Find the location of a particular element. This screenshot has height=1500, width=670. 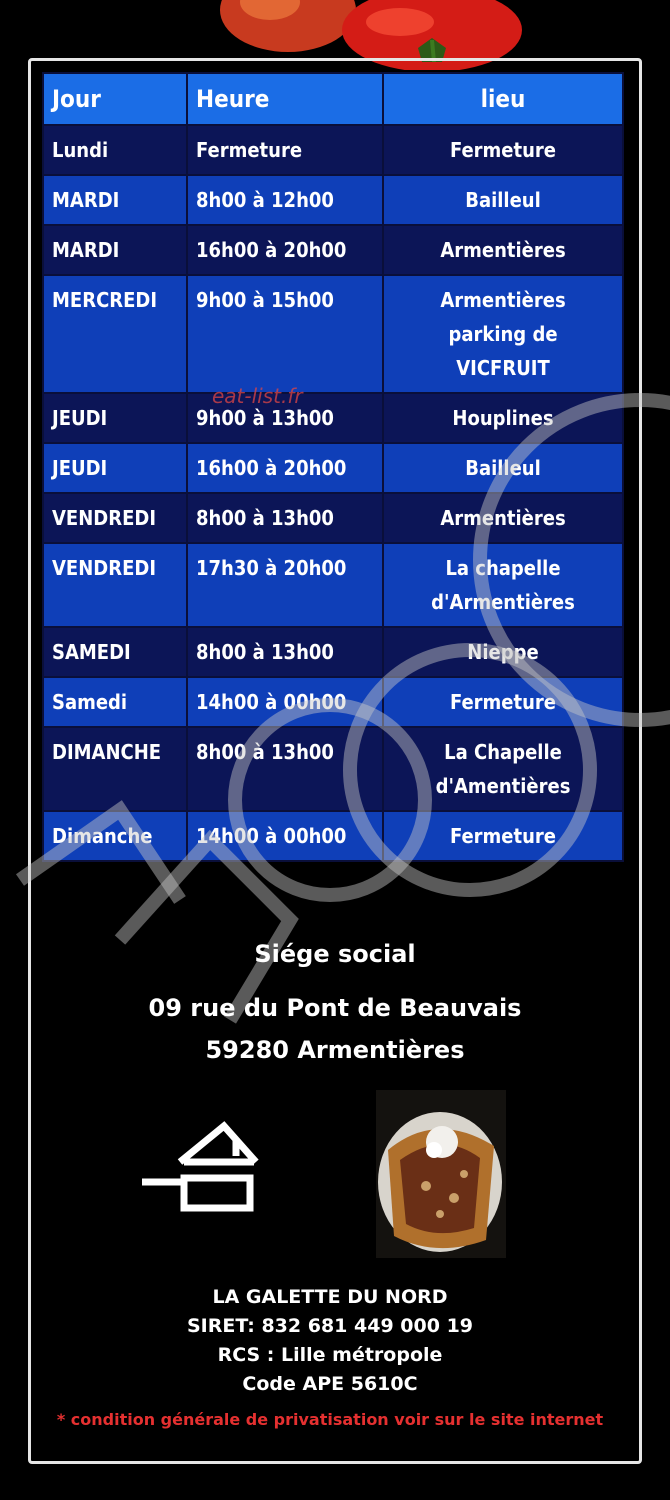

cell-jour: MERCREDI is located at coordinates (115, 334).